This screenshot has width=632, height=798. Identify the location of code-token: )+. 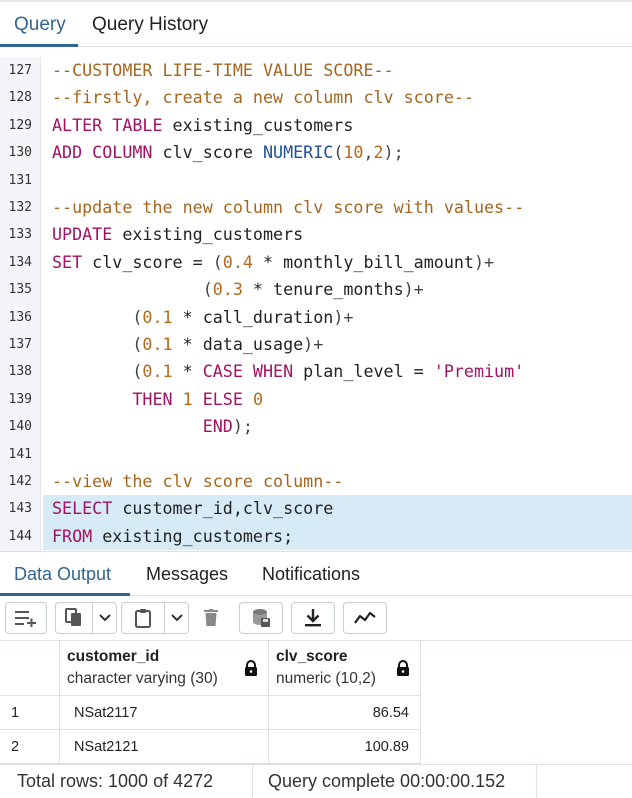
(484, 261).